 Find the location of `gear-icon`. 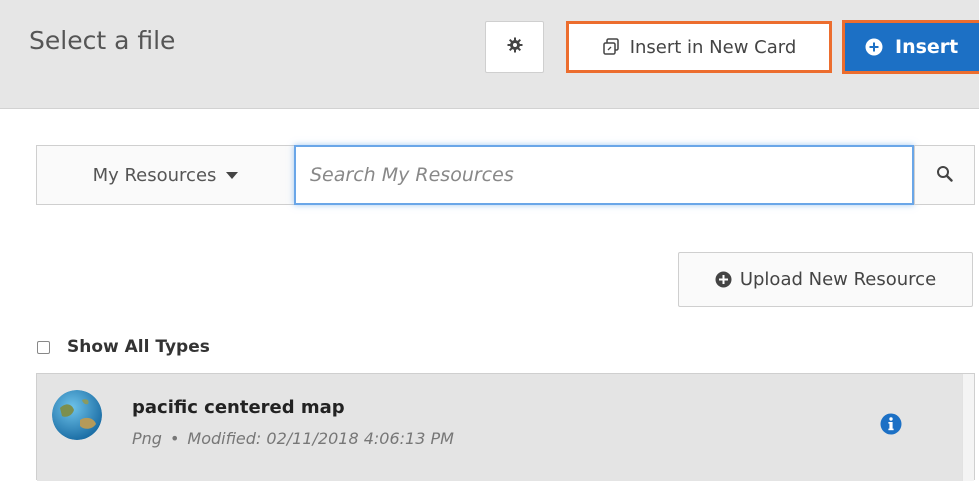

gear-icon is located at coordinates (515, 47).